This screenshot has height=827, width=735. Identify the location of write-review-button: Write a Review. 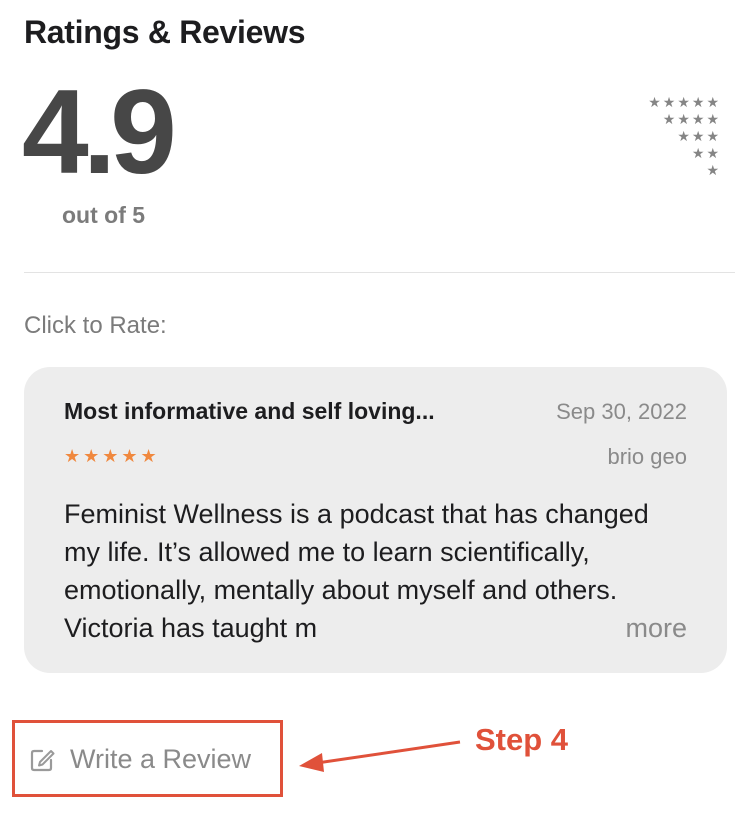
(139, 759).